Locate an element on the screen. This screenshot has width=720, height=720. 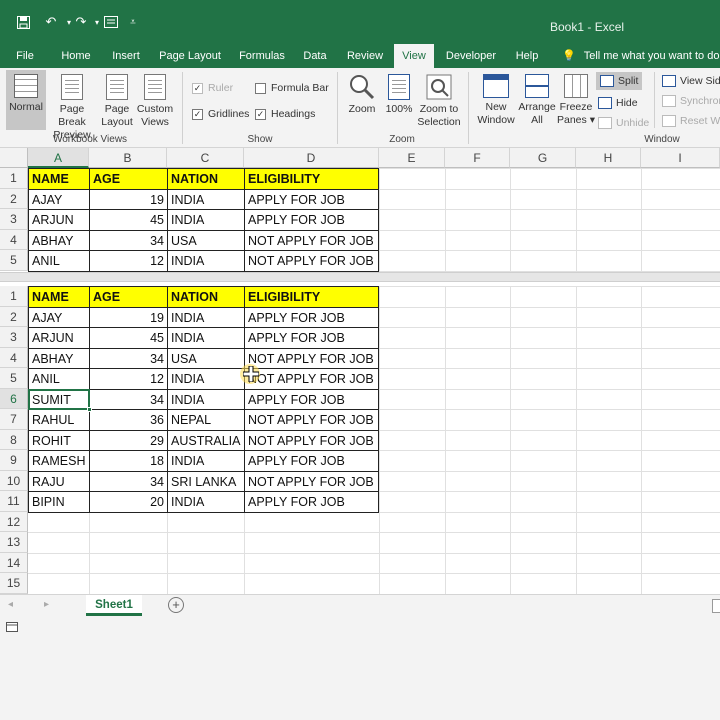
synchronous-scrolling-button: Synchron is located at coordinates (691, 101).